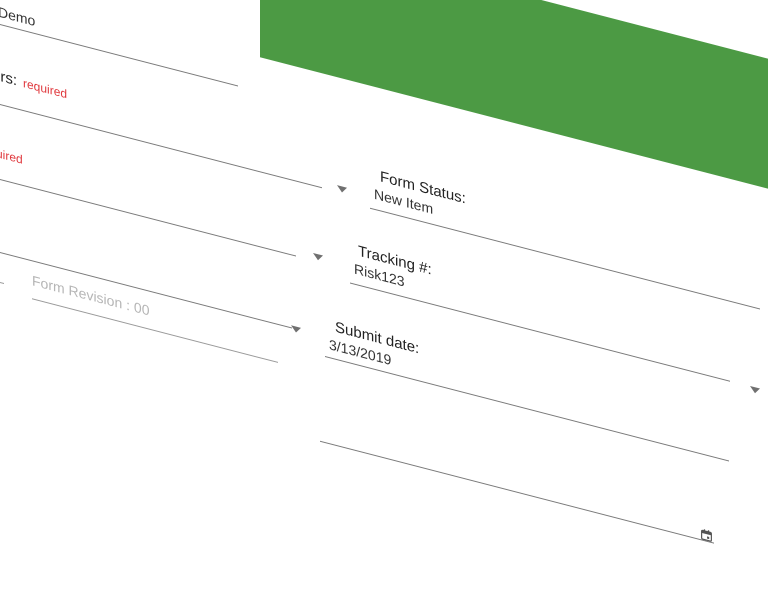 The image size is (768, 603). Describe the element at coordinates (527, 409) in the screenshot. I see `submit-date-underline` at that location.